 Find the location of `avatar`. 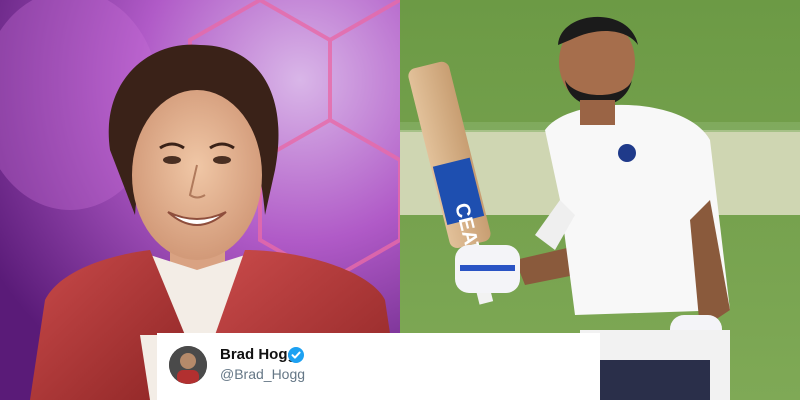

avatar is located at coordinates (188, 365).